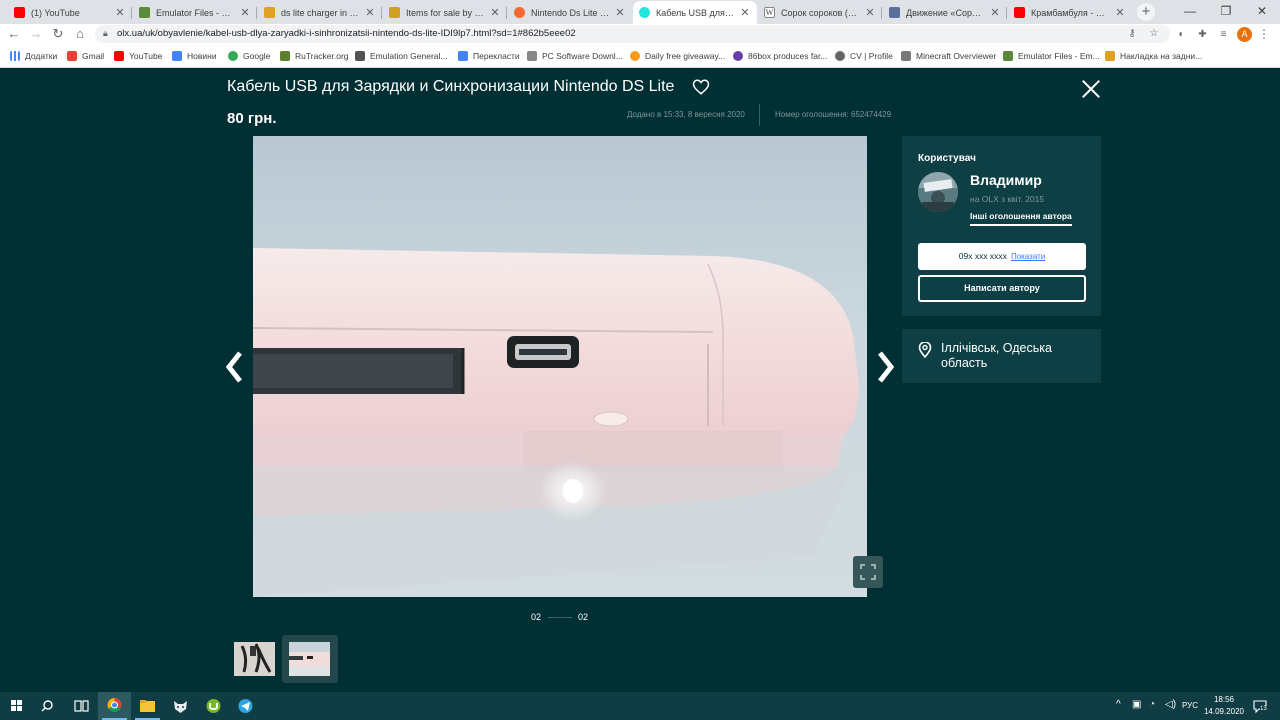  I want to click on show-phone-link: Показати, so click(1028, 256).